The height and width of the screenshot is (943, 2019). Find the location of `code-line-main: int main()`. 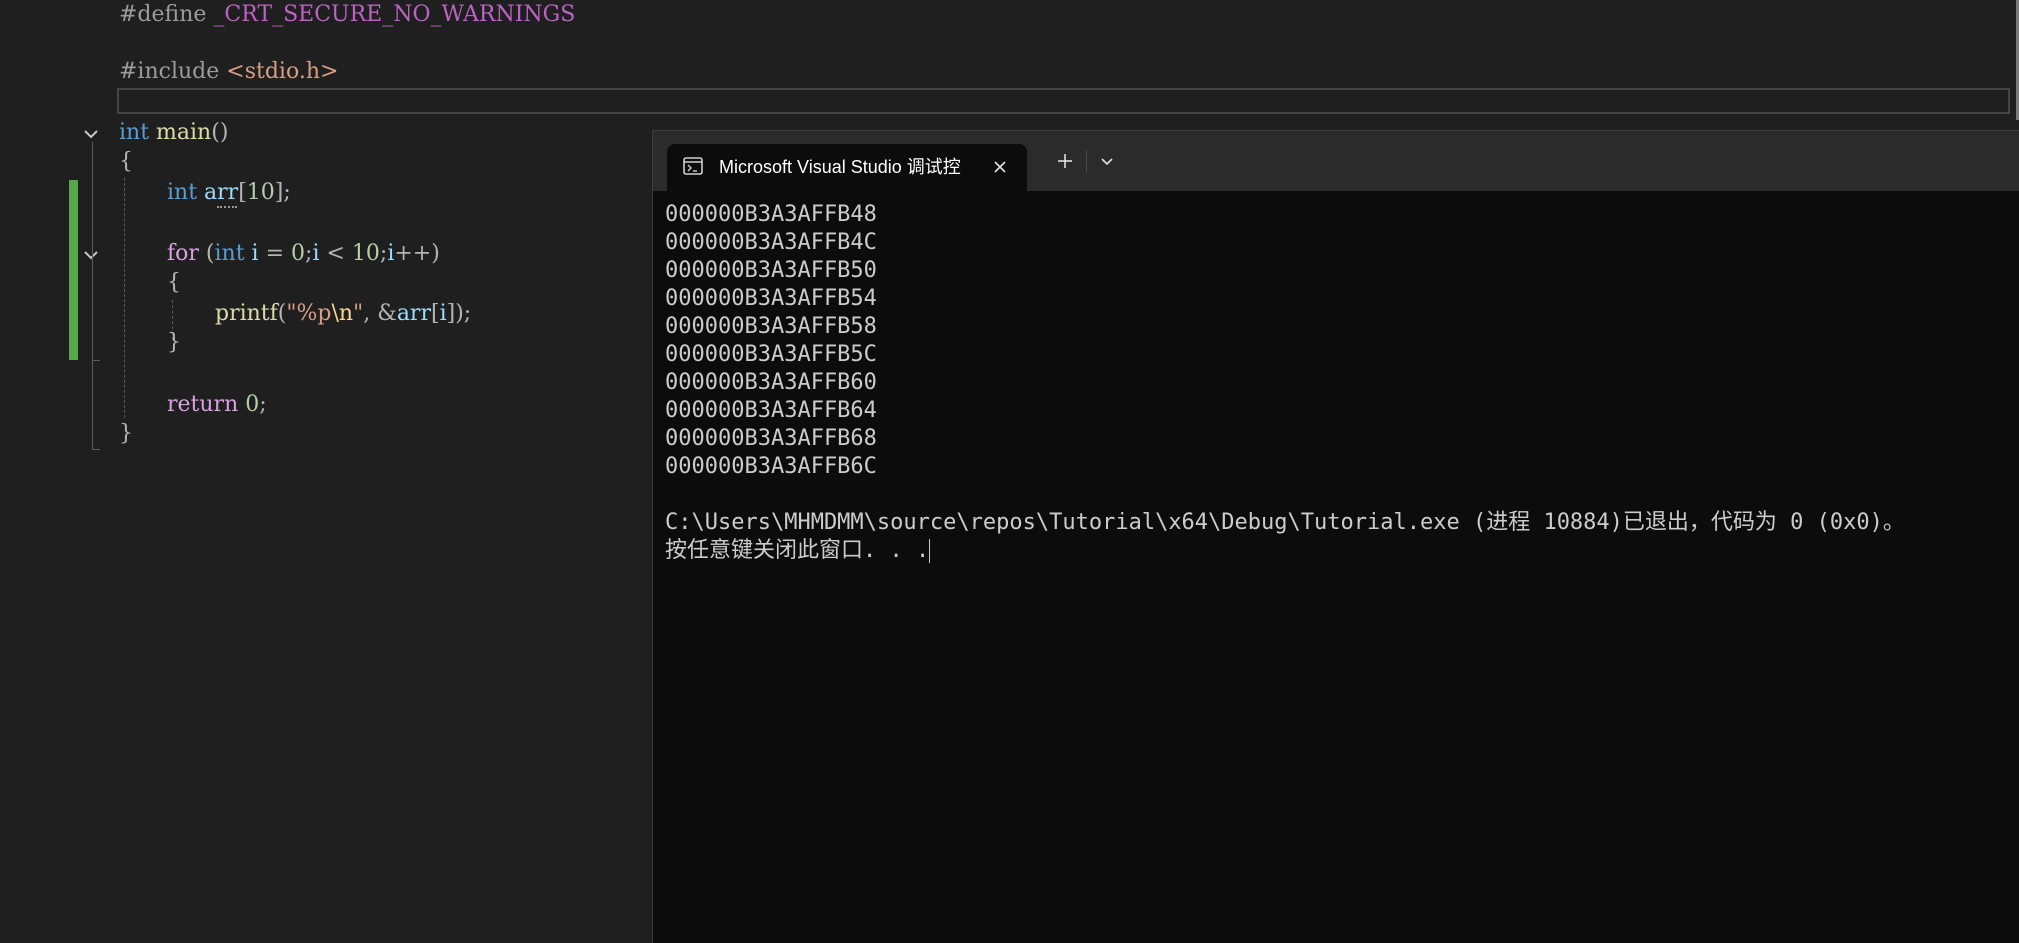

code-line-main: int main() is located at coordinates (173, 133).